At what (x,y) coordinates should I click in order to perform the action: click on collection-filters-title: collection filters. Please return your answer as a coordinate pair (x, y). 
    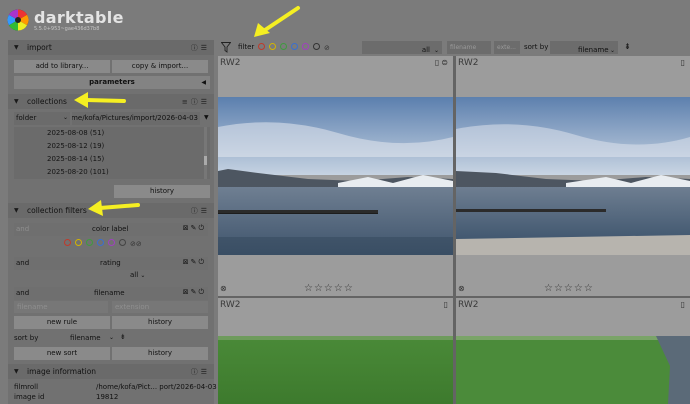
    Looking at the image, I should click on (57, 210).